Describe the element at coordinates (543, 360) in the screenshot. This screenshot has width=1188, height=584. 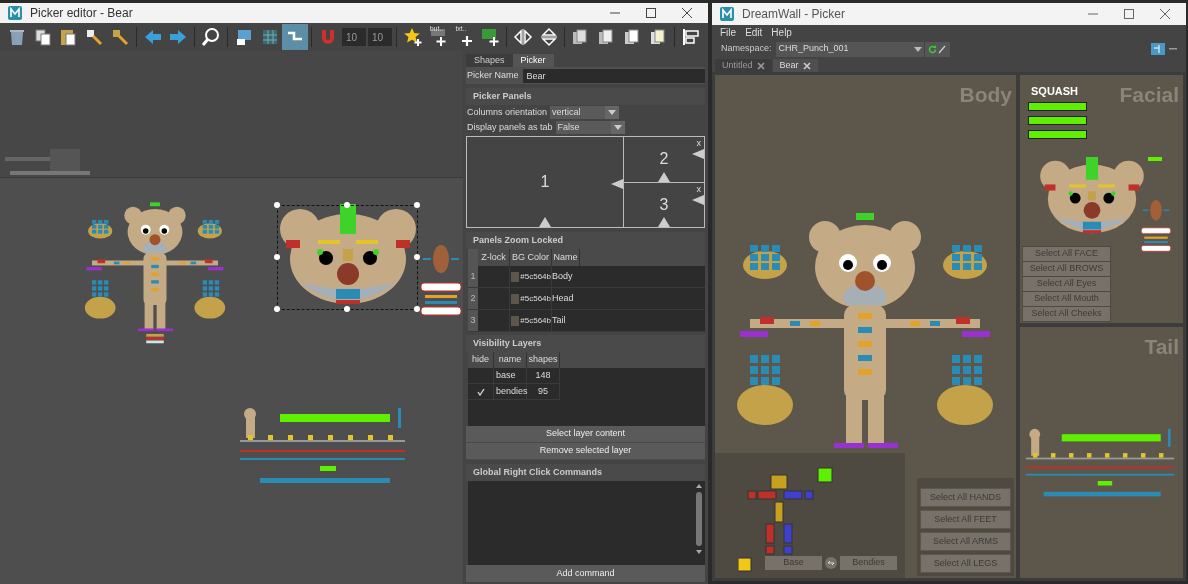
I see `column-header: shapes` at that location.